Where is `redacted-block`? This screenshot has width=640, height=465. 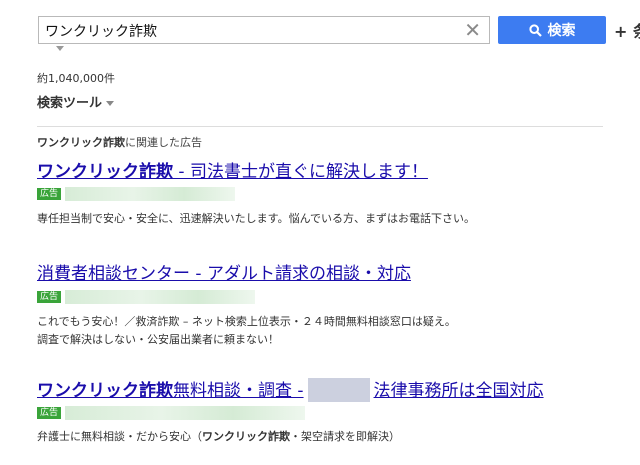
redacted-block is located at coordinates (338, 390).